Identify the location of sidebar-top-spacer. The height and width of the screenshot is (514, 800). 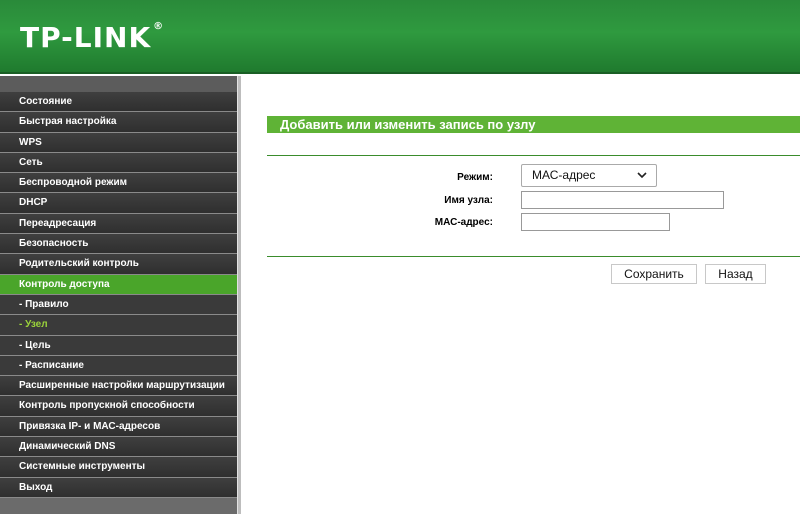
(118, 84).